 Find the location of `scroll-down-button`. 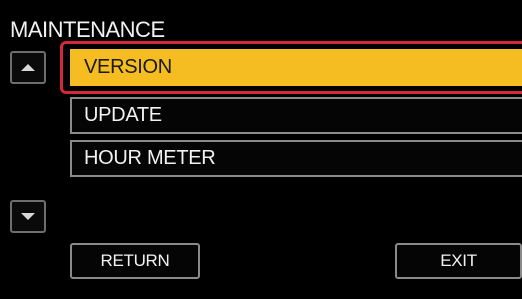

scroll-down-button is located at coordinates (28, 216).